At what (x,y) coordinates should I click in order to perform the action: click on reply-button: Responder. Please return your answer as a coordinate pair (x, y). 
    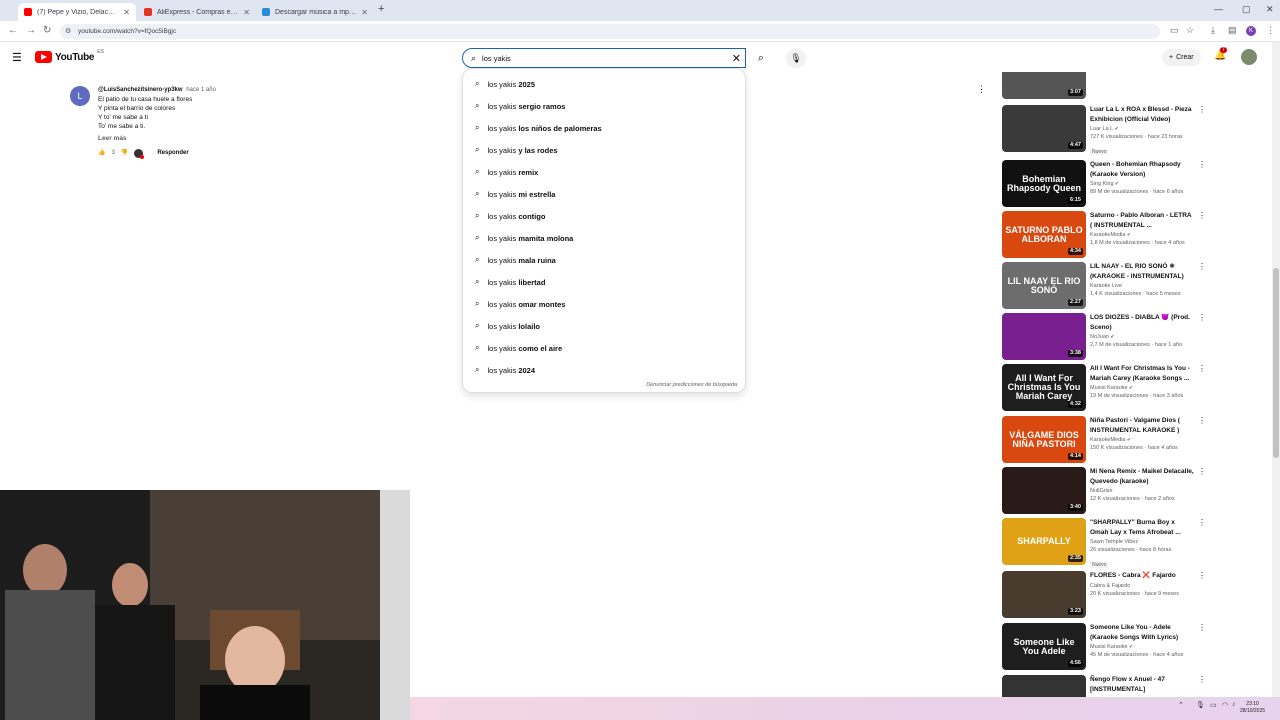
    Looking at the image, I should click on (172, 153).